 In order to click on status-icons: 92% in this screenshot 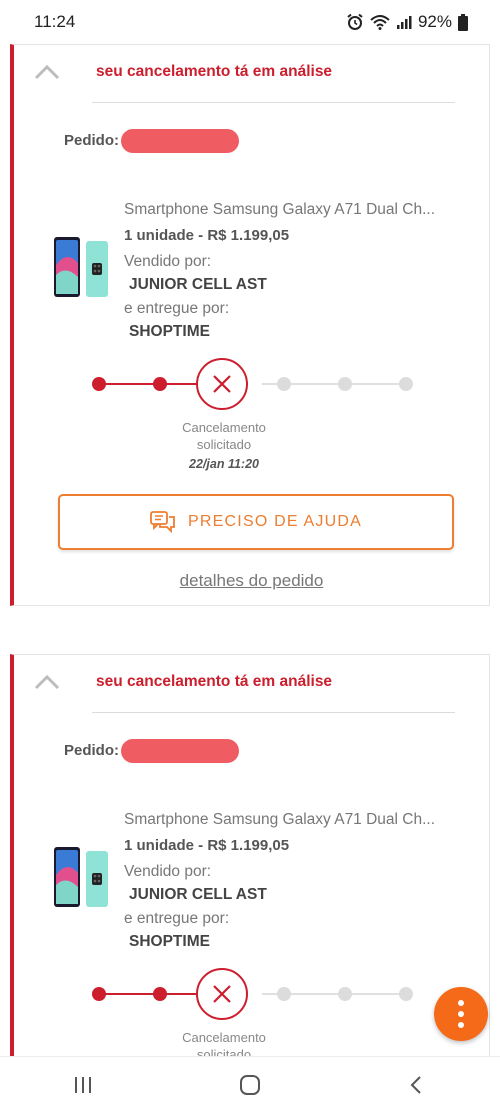, I will do `click(407, 22)`.